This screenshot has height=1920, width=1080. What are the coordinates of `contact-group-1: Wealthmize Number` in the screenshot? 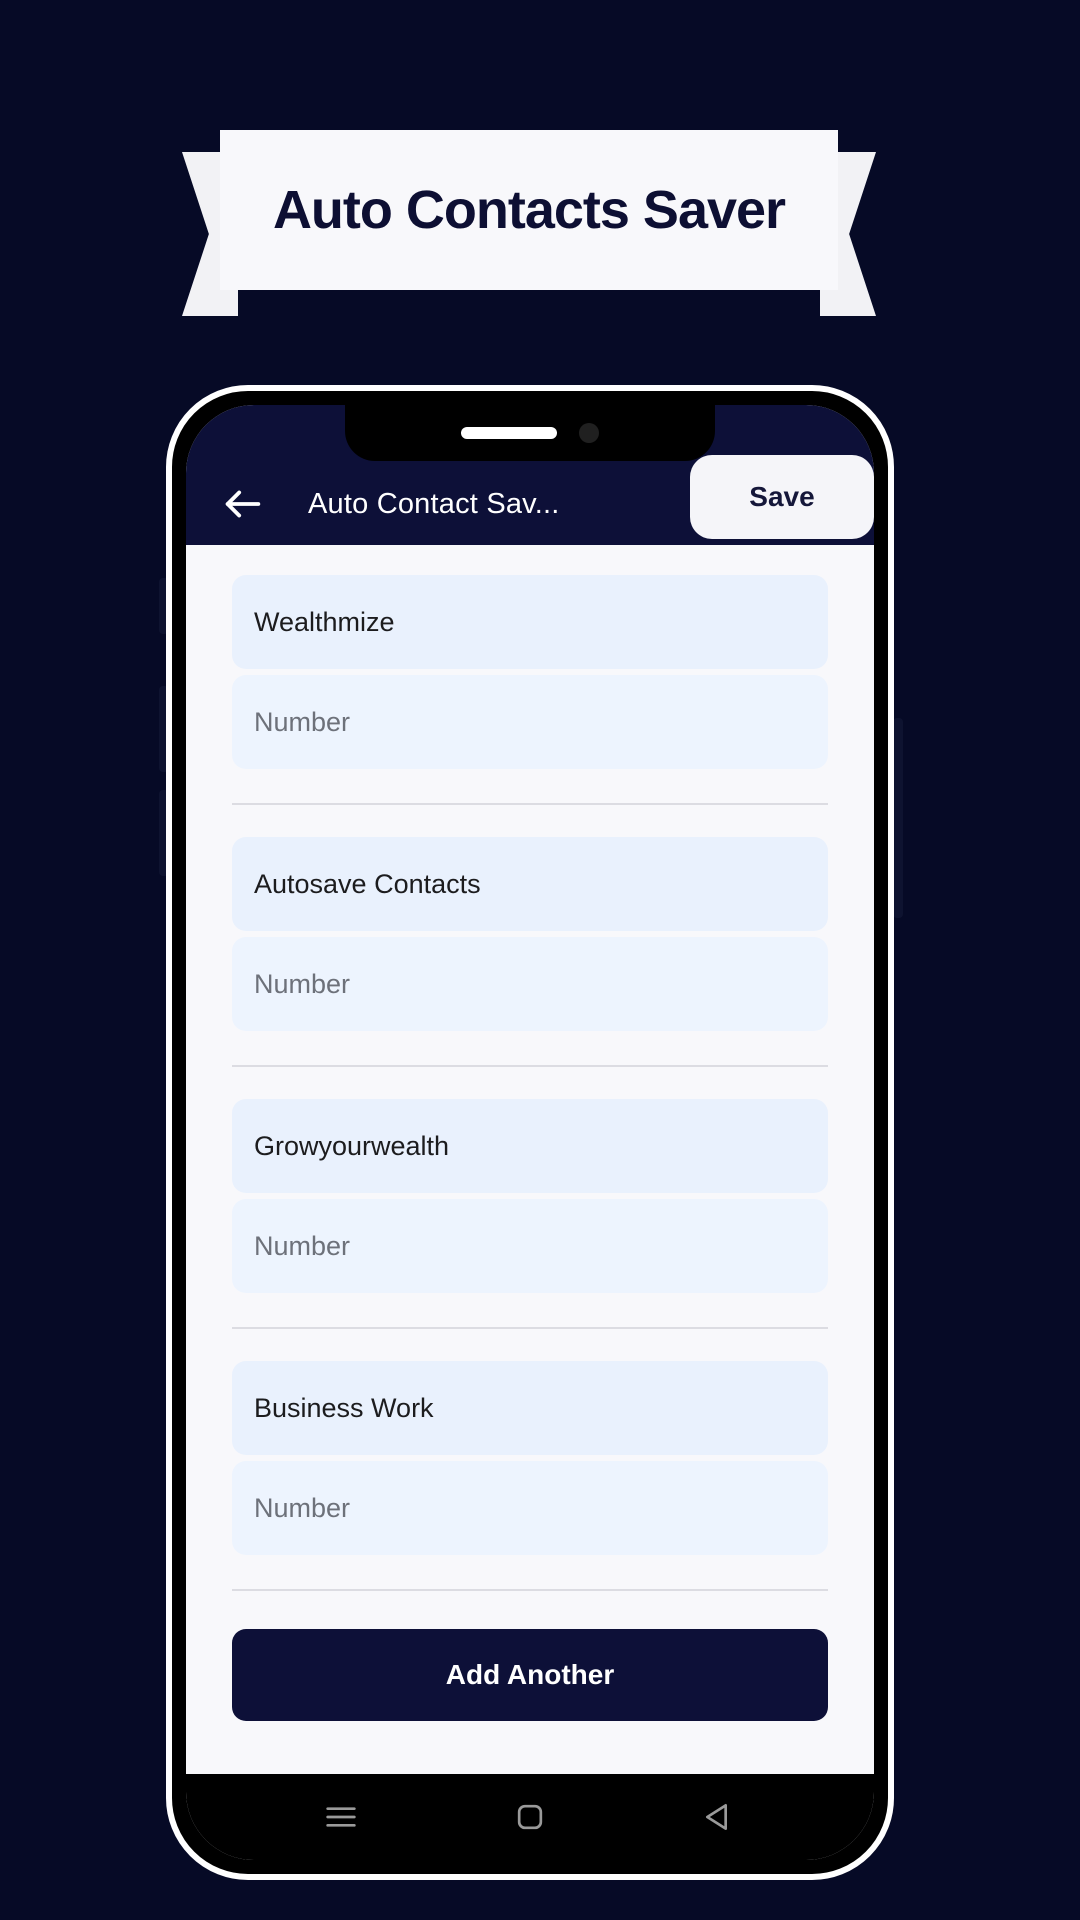 It's located at (530, 672).